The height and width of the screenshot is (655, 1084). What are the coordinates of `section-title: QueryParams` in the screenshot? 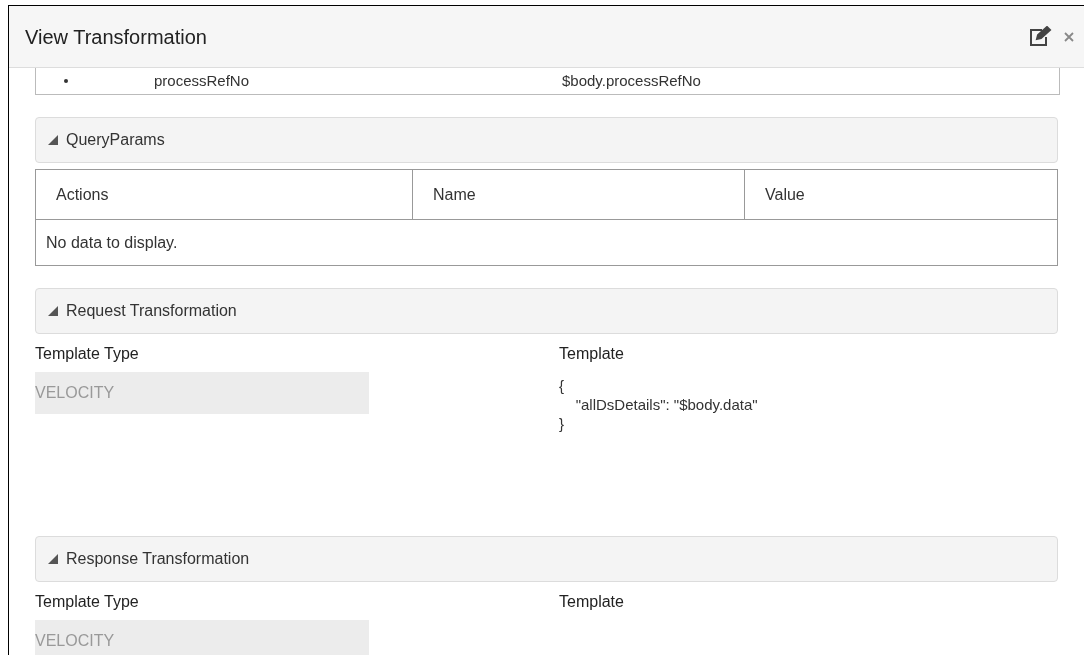 It's located at (115, 140).